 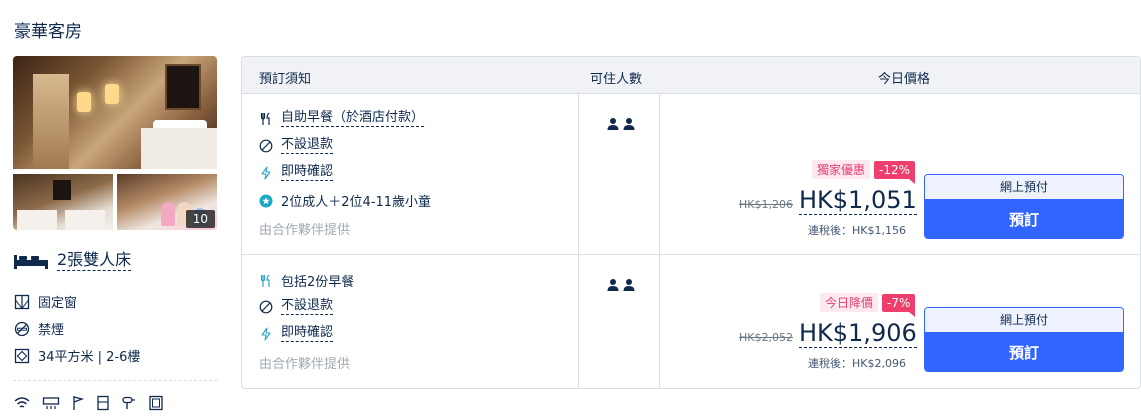 I want to click on tax-note: 連稅後：HK$1,156, so click(x=857, y=230).